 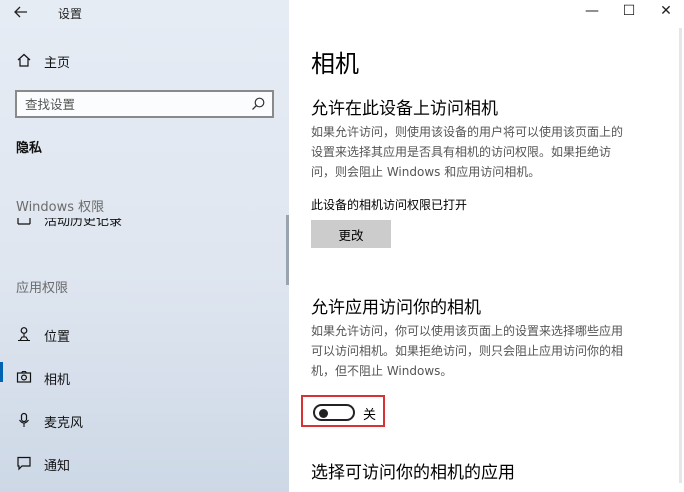 I want to click on highlight-box: 关, so click(x=343, y=411).